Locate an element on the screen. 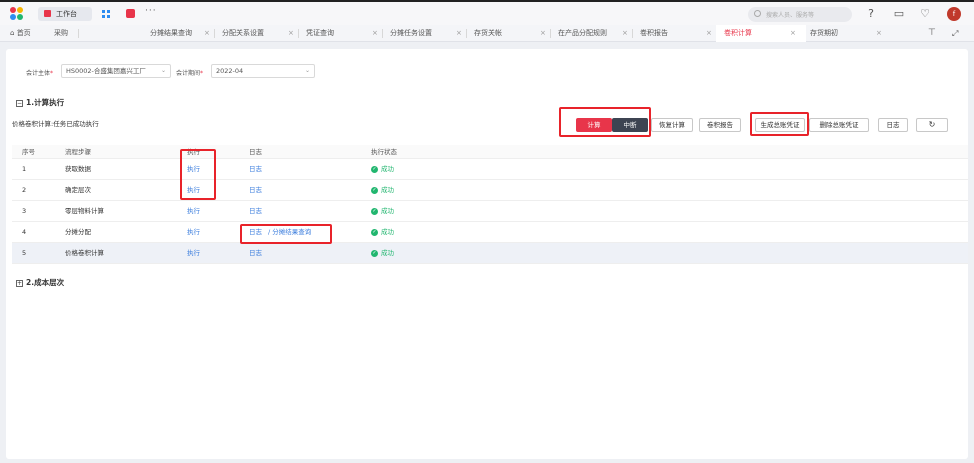 The height and width of the screenshot is (463, 974). refresh-button: ↻ is located at coordinates (932, 125).